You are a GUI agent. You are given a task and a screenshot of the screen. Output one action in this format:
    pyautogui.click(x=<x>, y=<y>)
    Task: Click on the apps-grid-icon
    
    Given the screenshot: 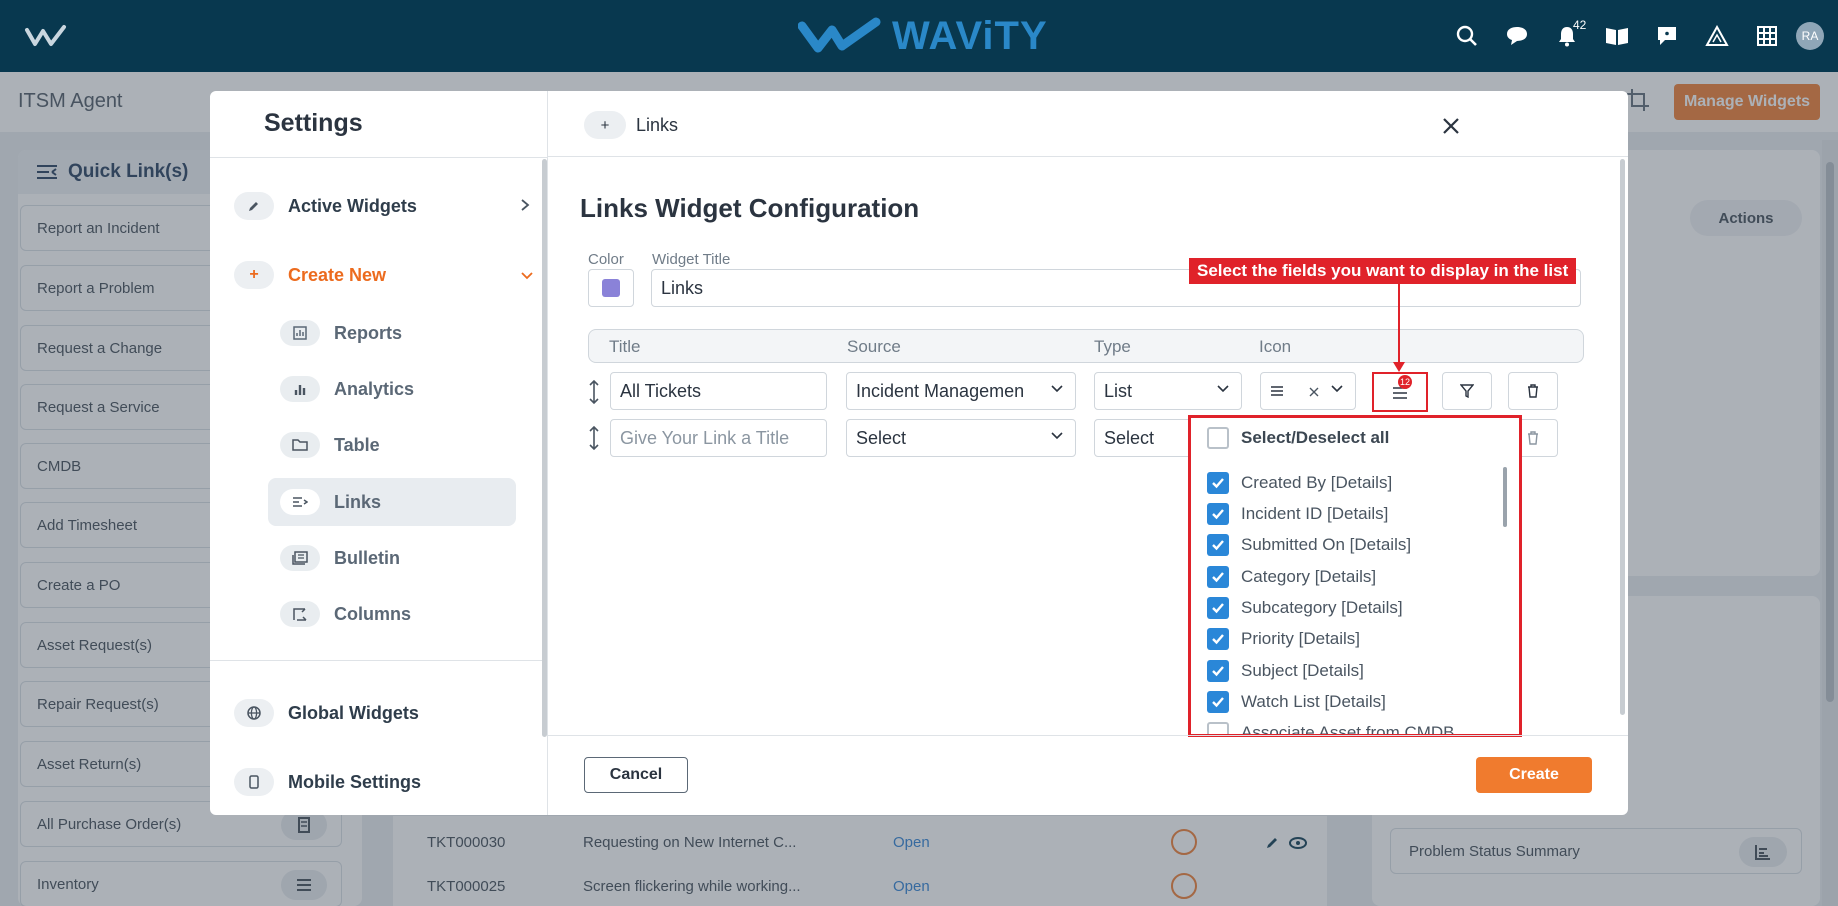 What is the action you would take?
    pyautogui.click(x=1767, y=36)
    